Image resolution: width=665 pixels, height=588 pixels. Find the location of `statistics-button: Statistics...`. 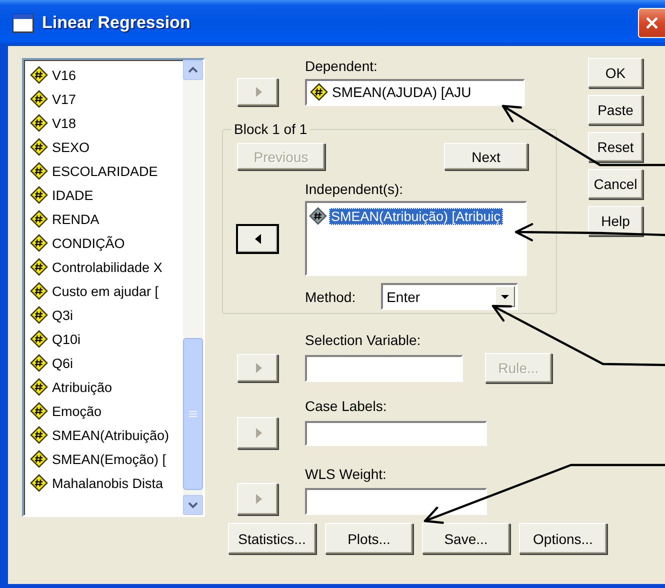

statistics-button: Statistics... is located at coordinates (272, 538).